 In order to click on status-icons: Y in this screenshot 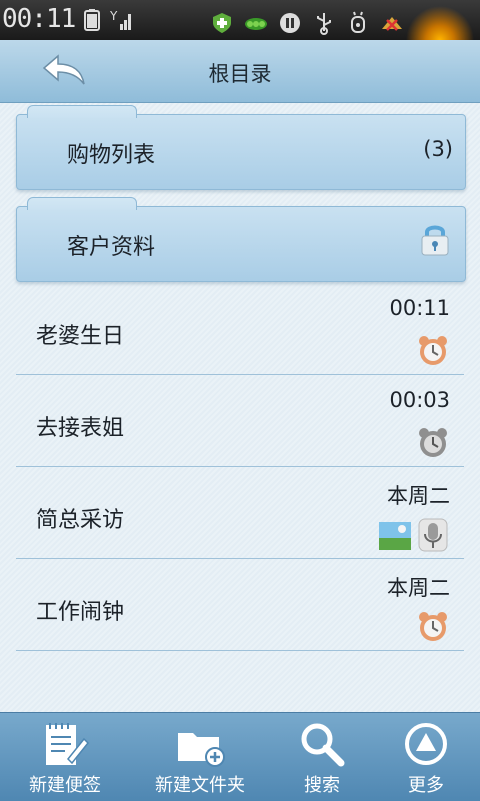, I will do `click(107, 20)`.